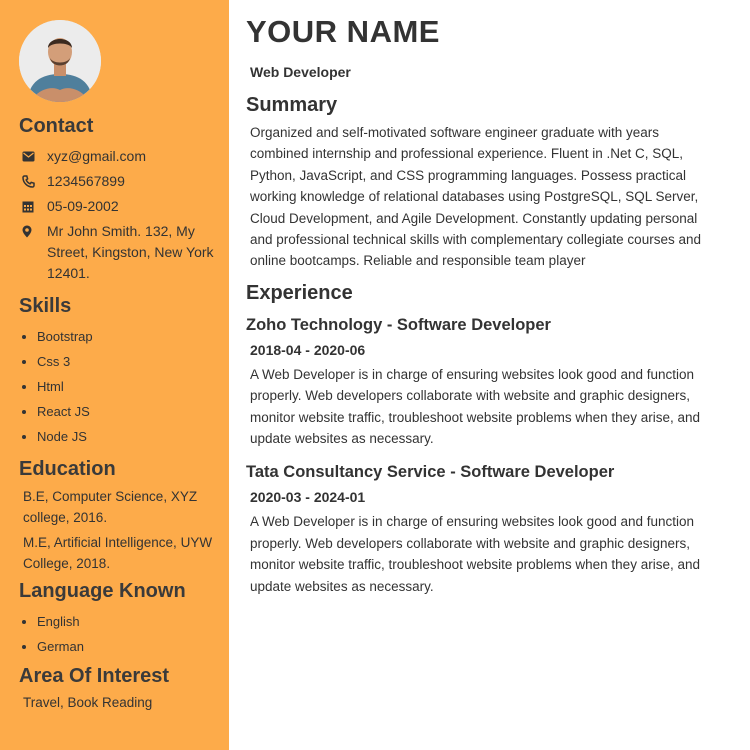  What do you see at coordinates (299, 292) in the screenshot?
I see `experience-heading: Experience` at bounding box center [299, 292].